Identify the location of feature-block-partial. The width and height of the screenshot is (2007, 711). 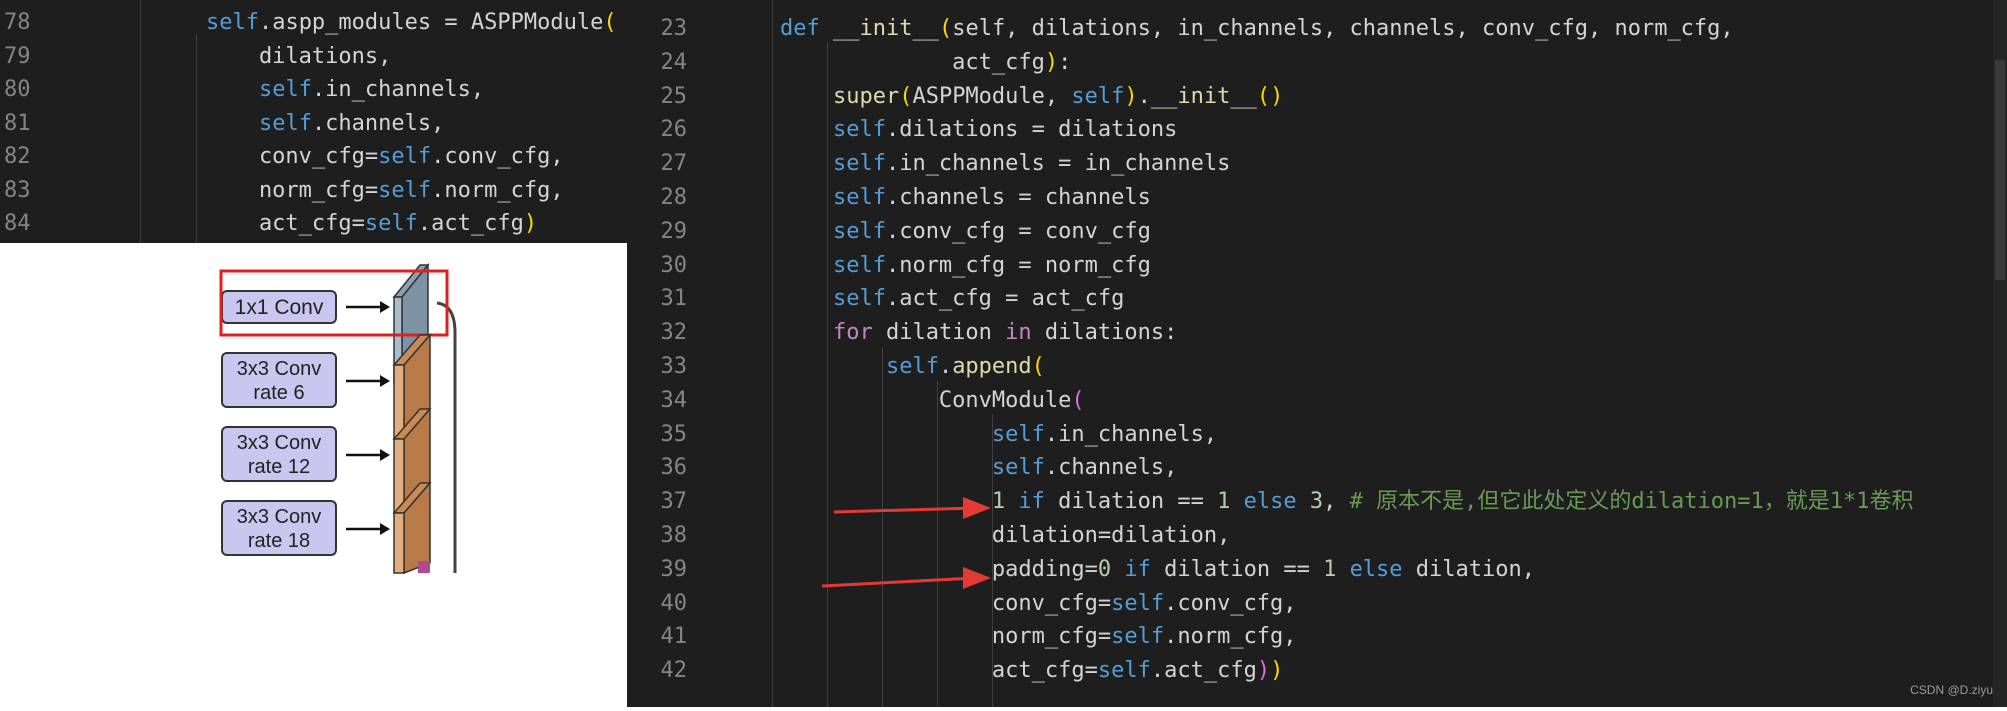
(424, 567).